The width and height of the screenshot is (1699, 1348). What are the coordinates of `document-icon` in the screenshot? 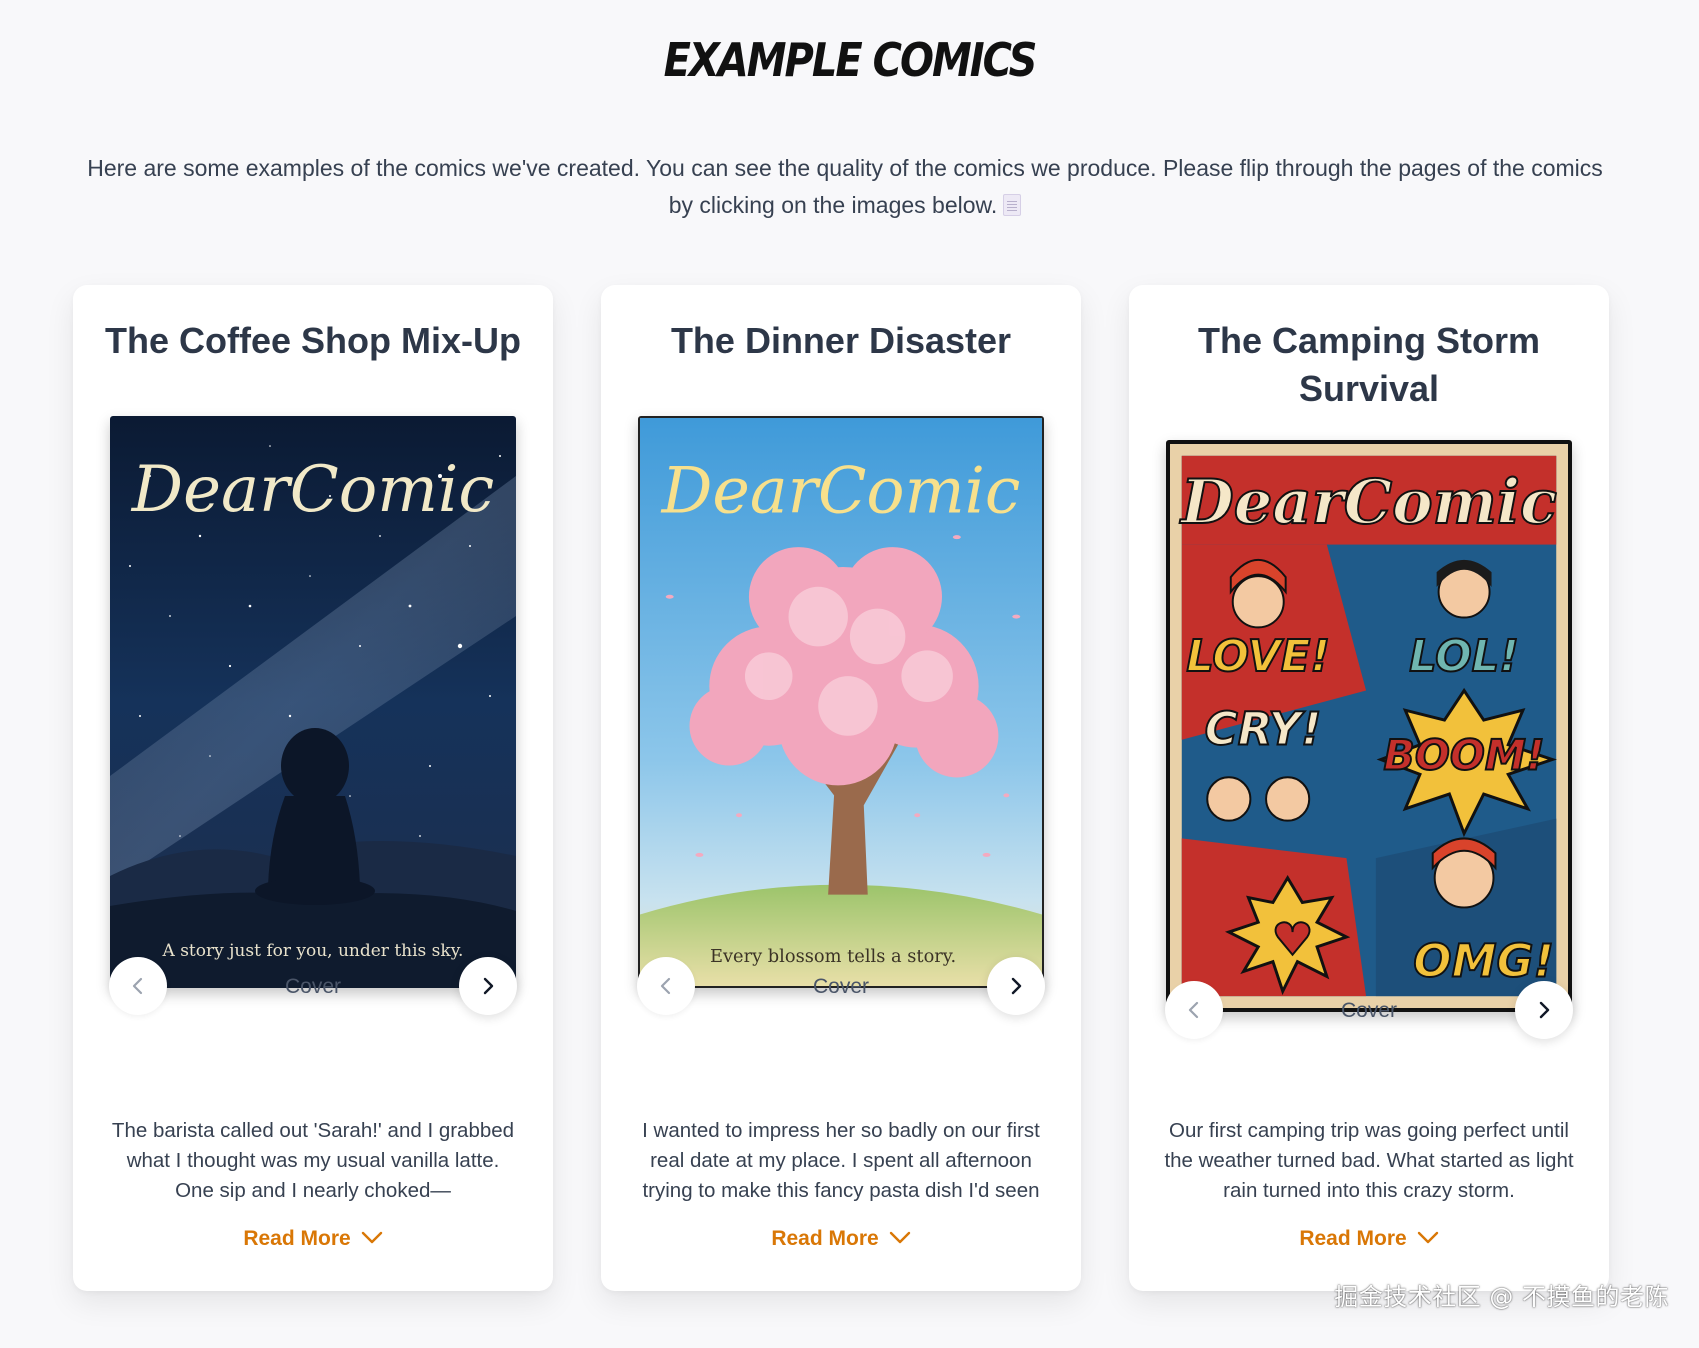 It's located at (1012, 205).